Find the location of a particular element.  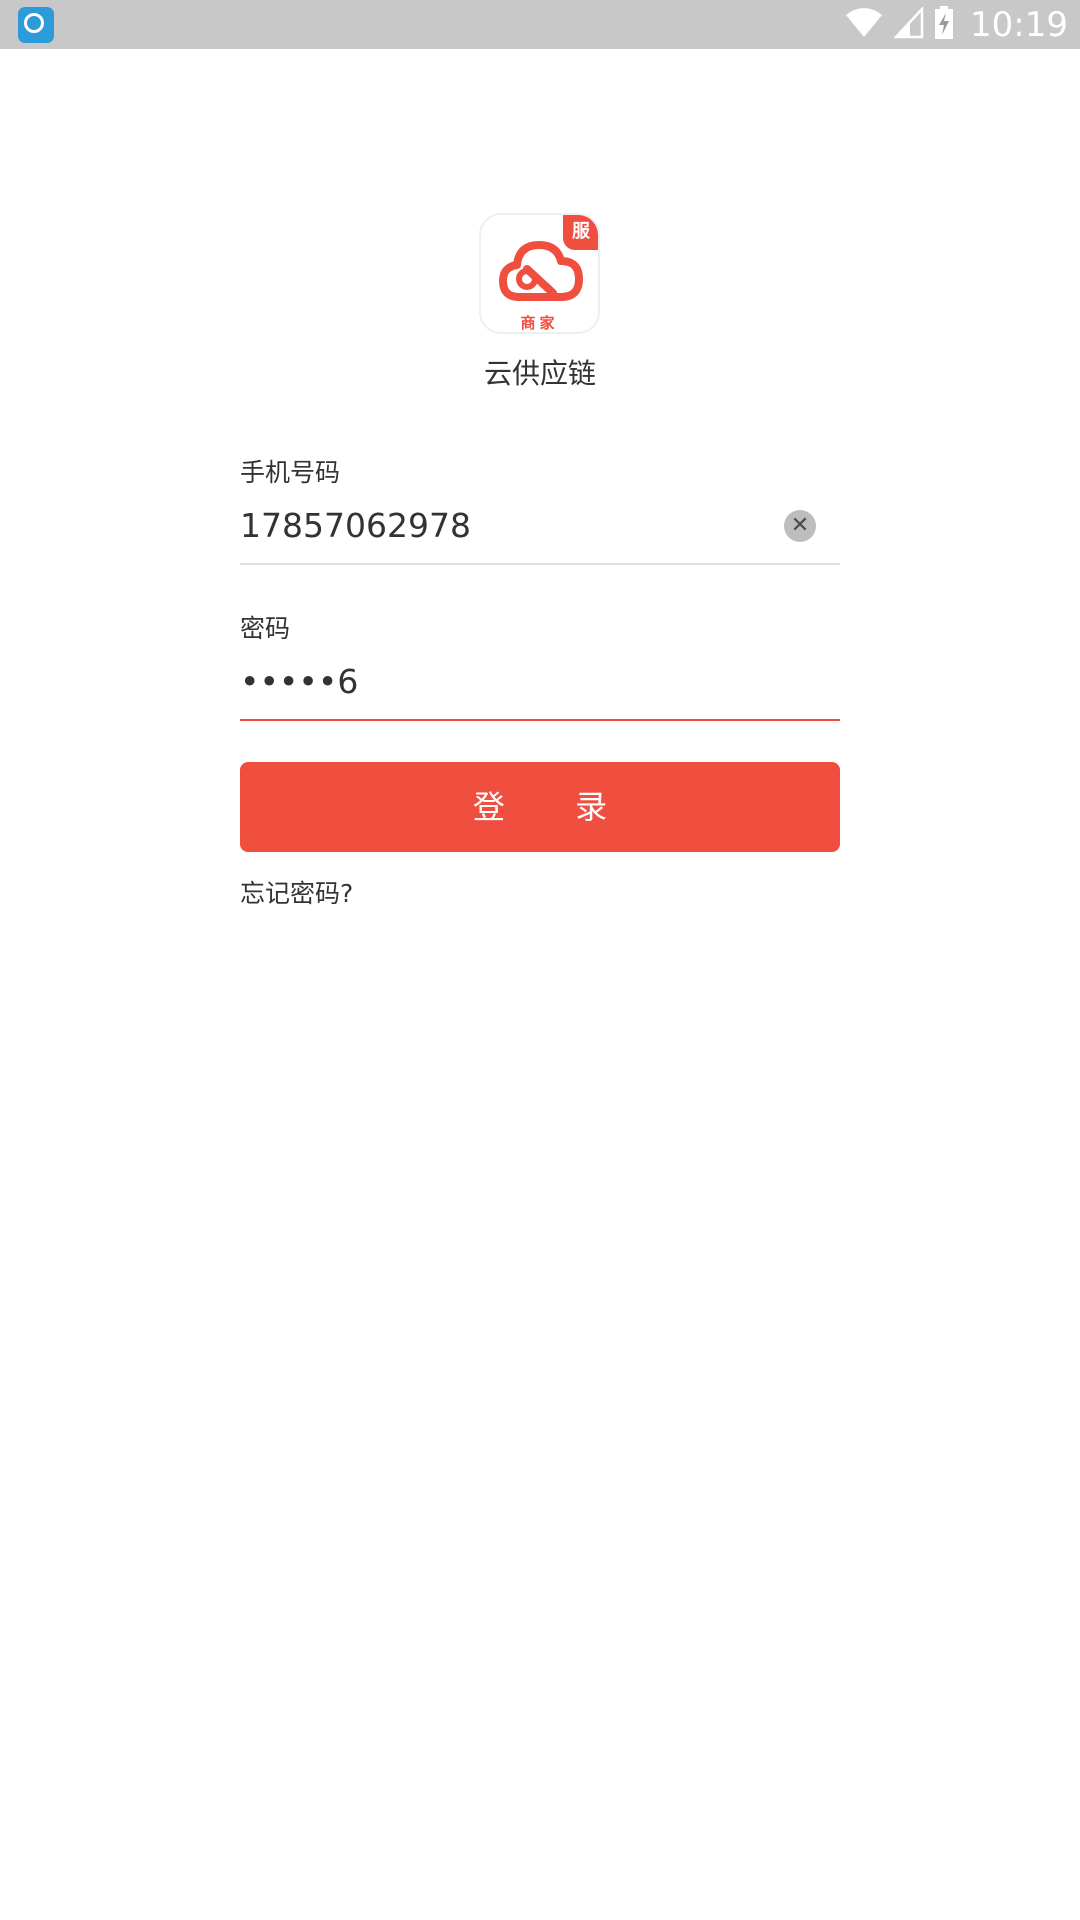

password-input: •••••6 is located at coordinates (299, 681).